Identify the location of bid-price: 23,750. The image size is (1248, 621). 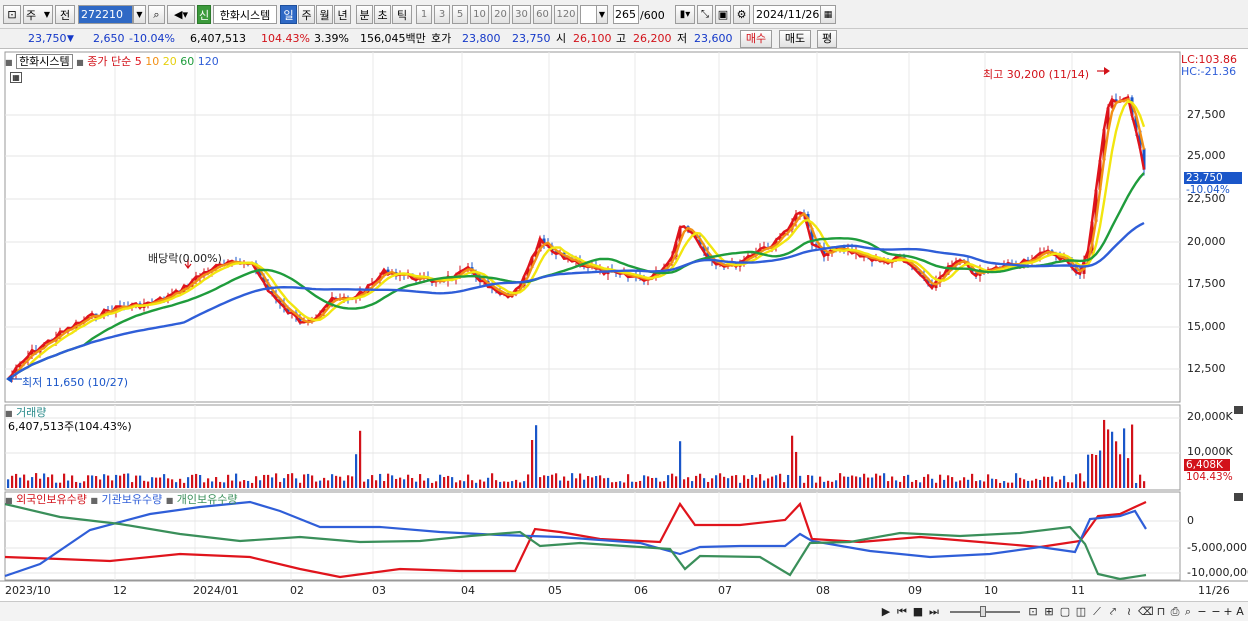
(531, 38).